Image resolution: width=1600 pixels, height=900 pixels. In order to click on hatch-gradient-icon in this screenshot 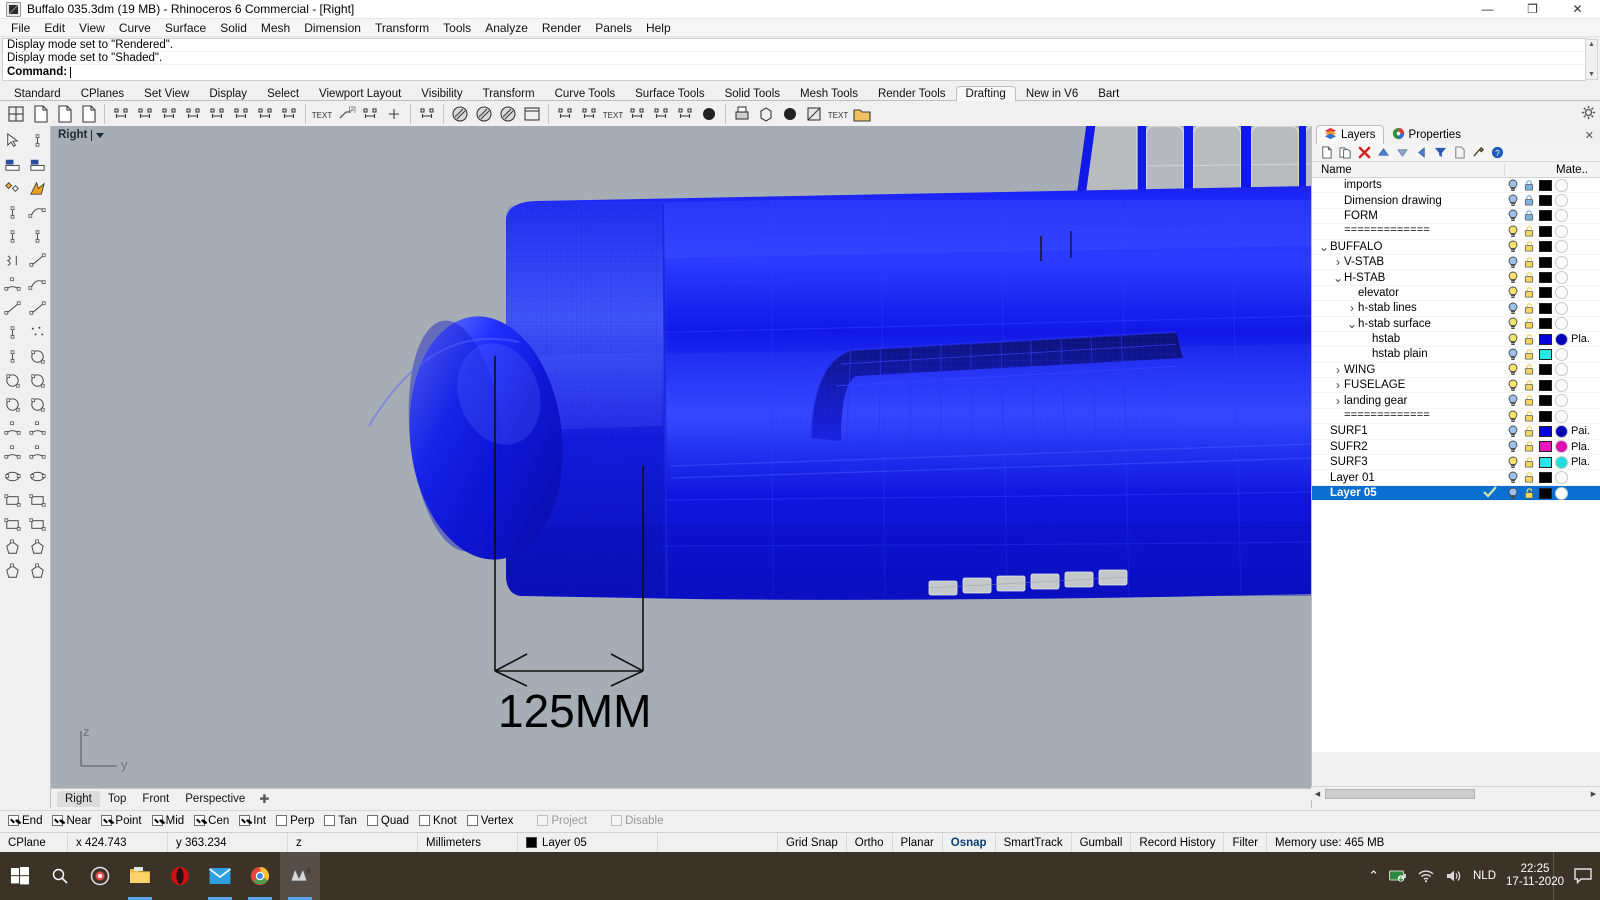, I will do `click(507, 114)`.